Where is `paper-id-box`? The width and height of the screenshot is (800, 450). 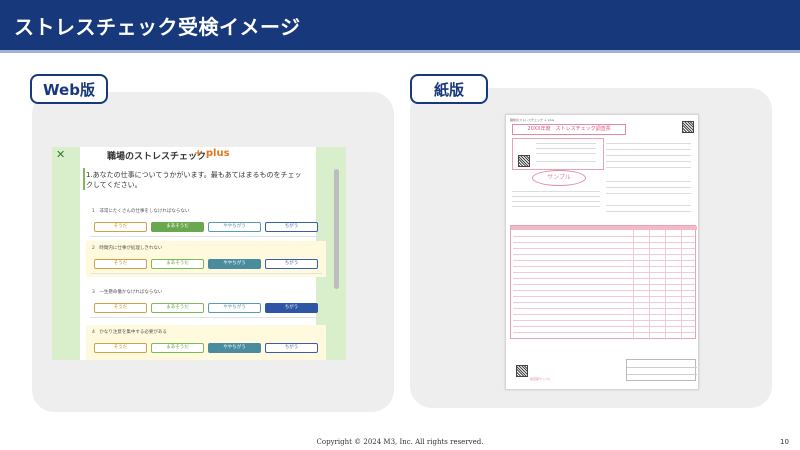
paper-id-box is located at coordinates (661, 370).